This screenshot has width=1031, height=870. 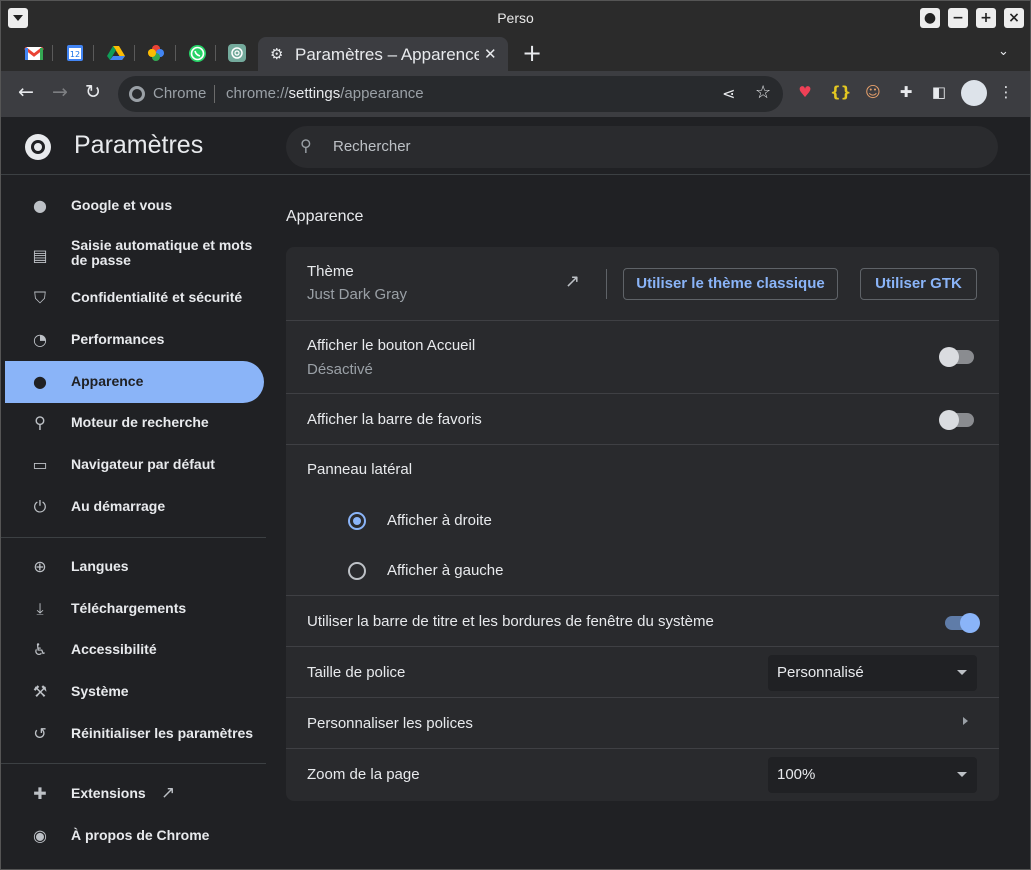 What do you see at coordinates (642, 357) in the screenshot?
I see `home-button-row: Afficher le bouton Accueil Désactivé` at bounding box center [642, 357].